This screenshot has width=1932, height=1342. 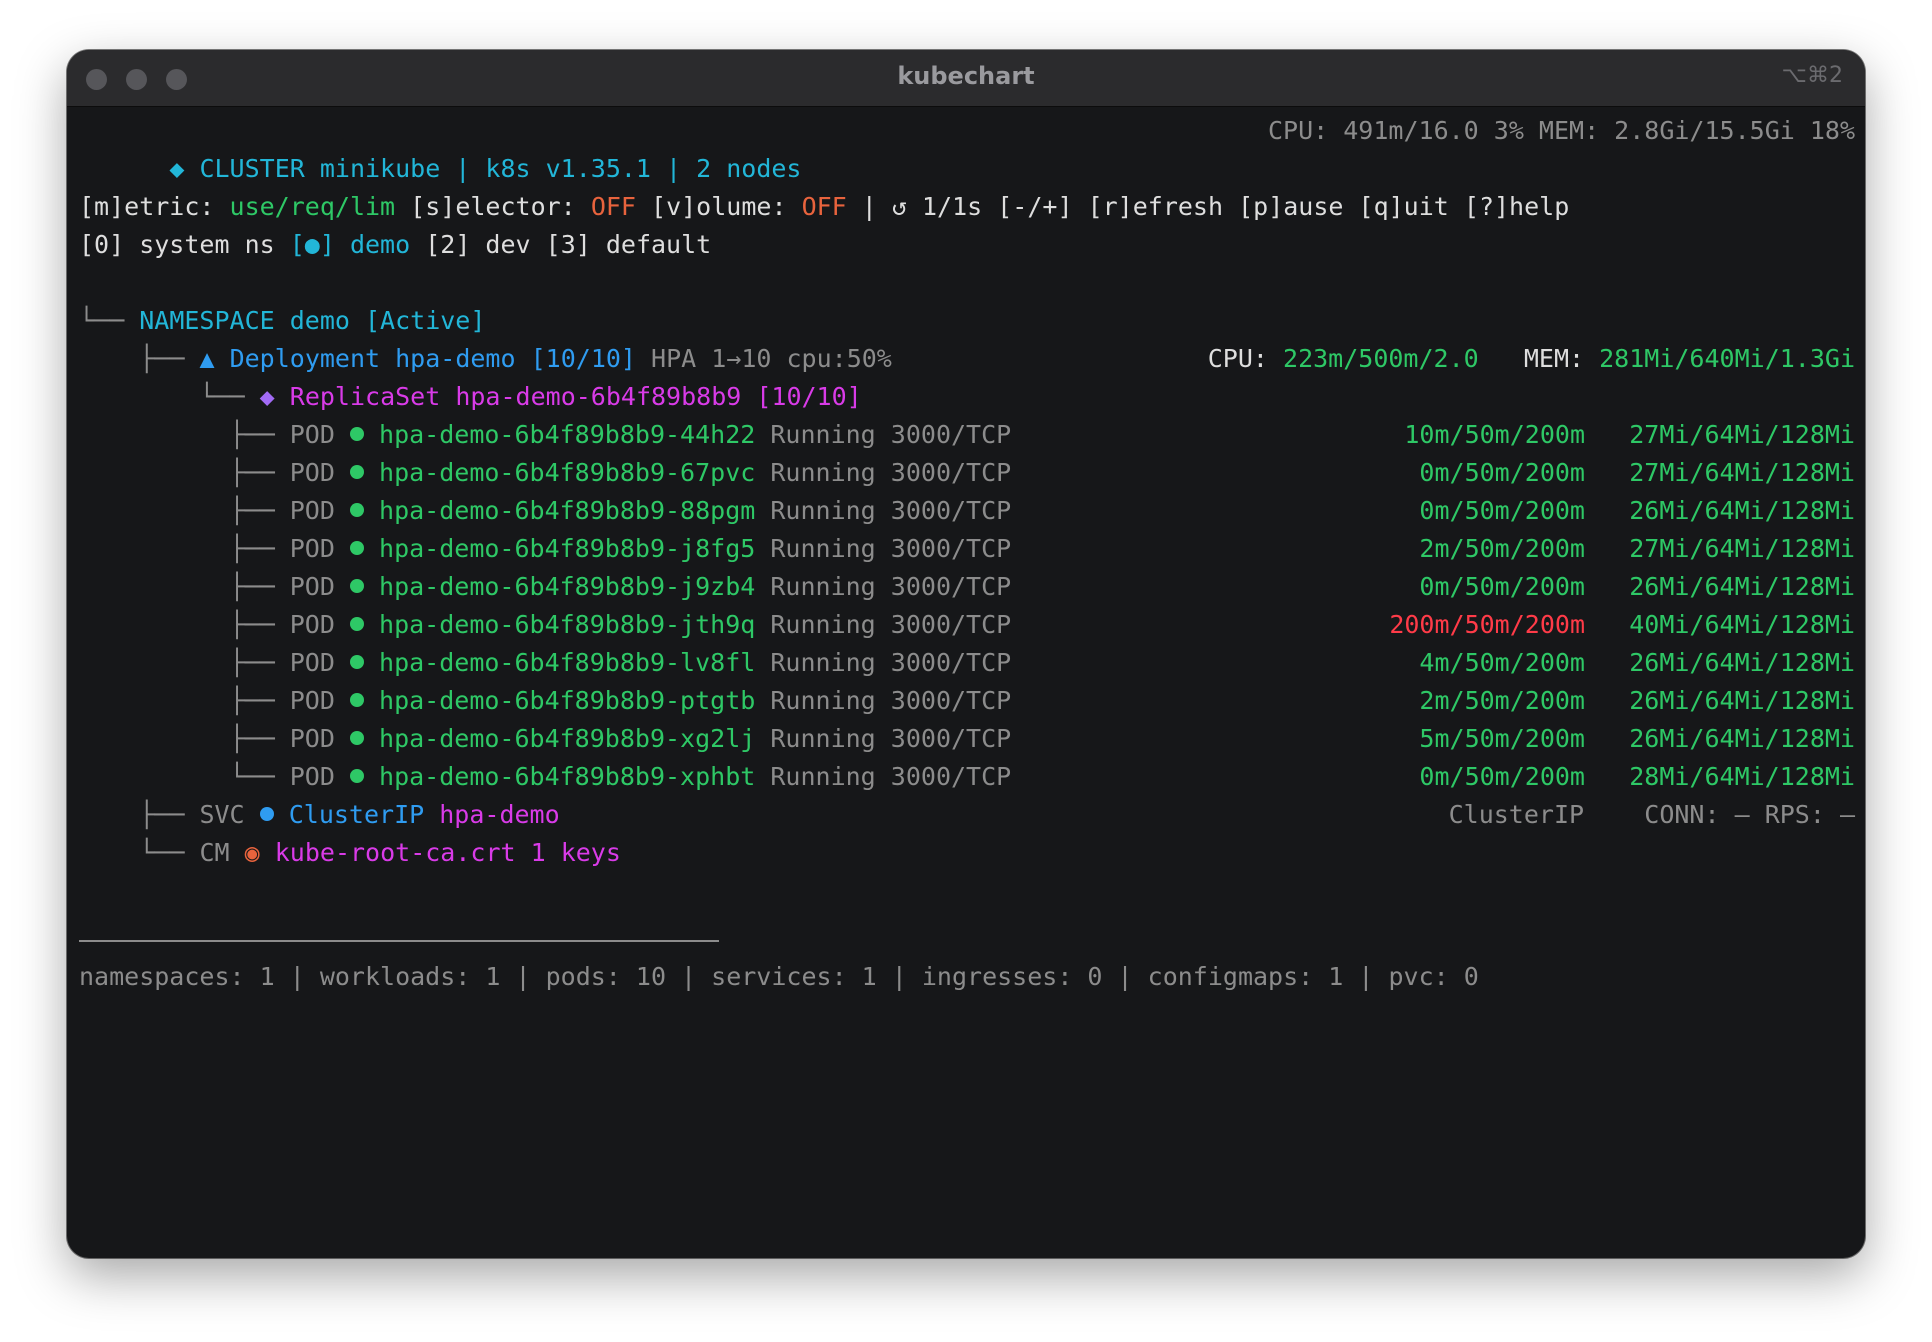 What do you see at coordinates (1620, 625) in the screenshot?
I see `pod-metrics: 200m/50m/200m 40Mi/64Mi/128Mi` at bounding box center [1620, 625].